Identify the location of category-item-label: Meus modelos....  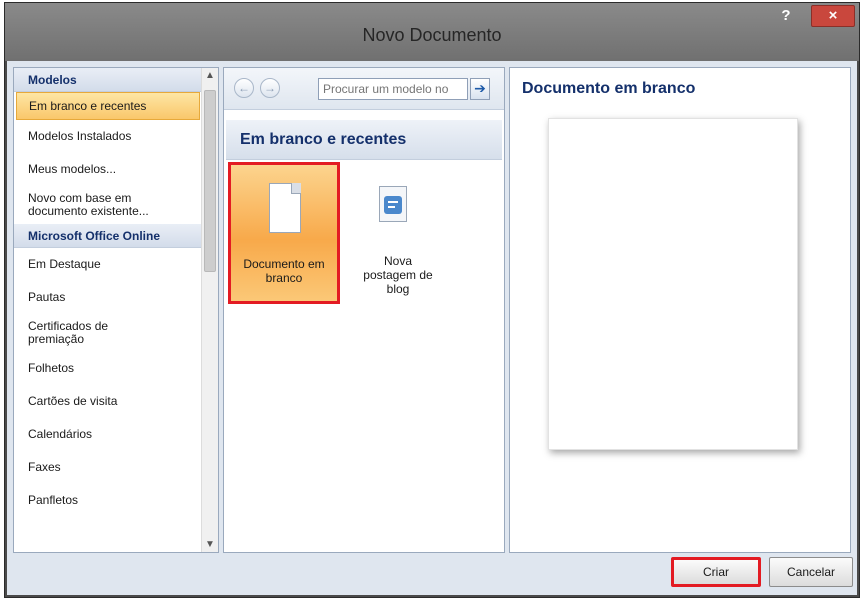
(72, 169).